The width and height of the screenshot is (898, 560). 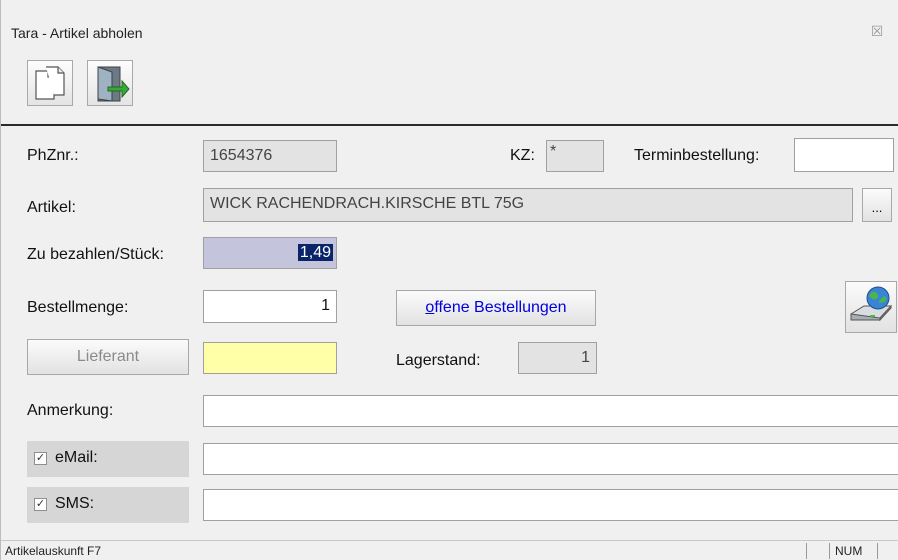 I want to click on offene-bestellungen-button: offene Bestellungen, so click(x=496, y=308).